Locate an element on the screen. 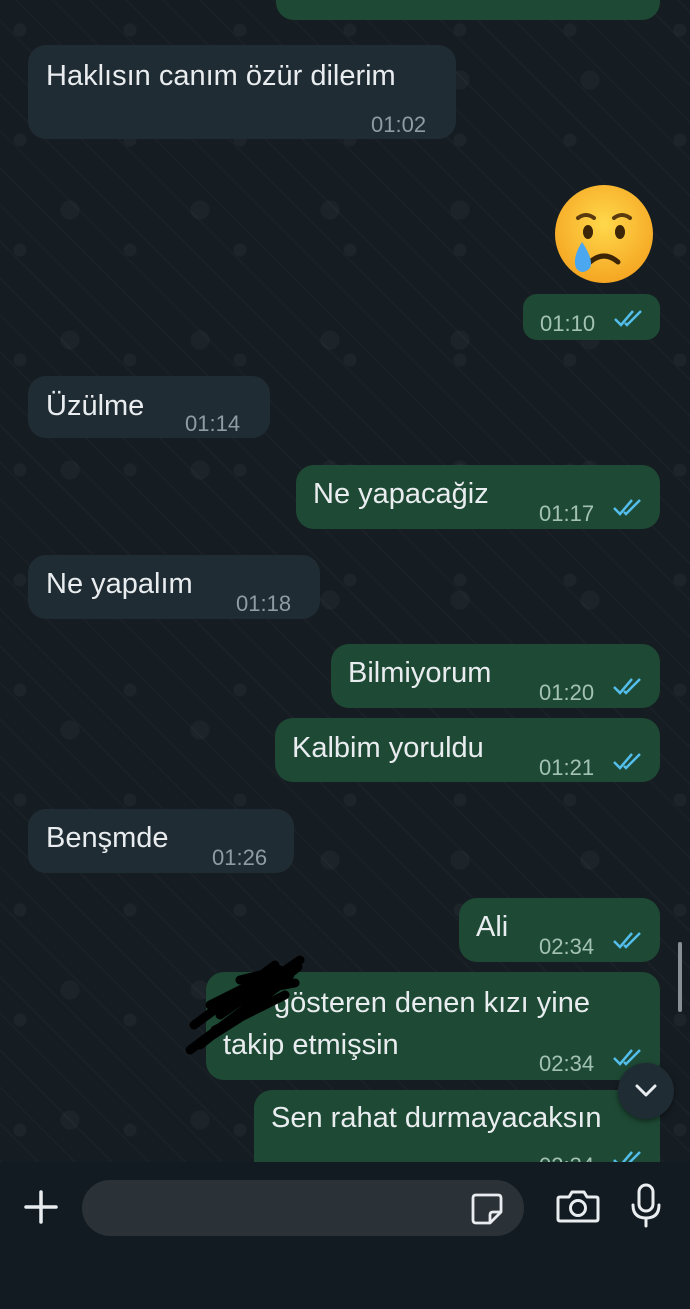 The height and width of the screenshot is (1309, 690). camera-icon is located at coordinates (578, 1206).